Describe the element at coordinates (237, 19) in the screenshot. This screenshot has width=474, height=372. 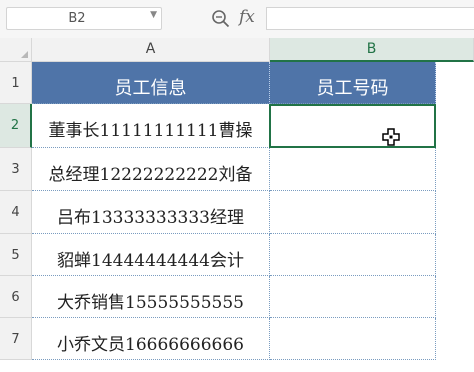
I see `formula-bar: B2 ▼ fx` at that location.